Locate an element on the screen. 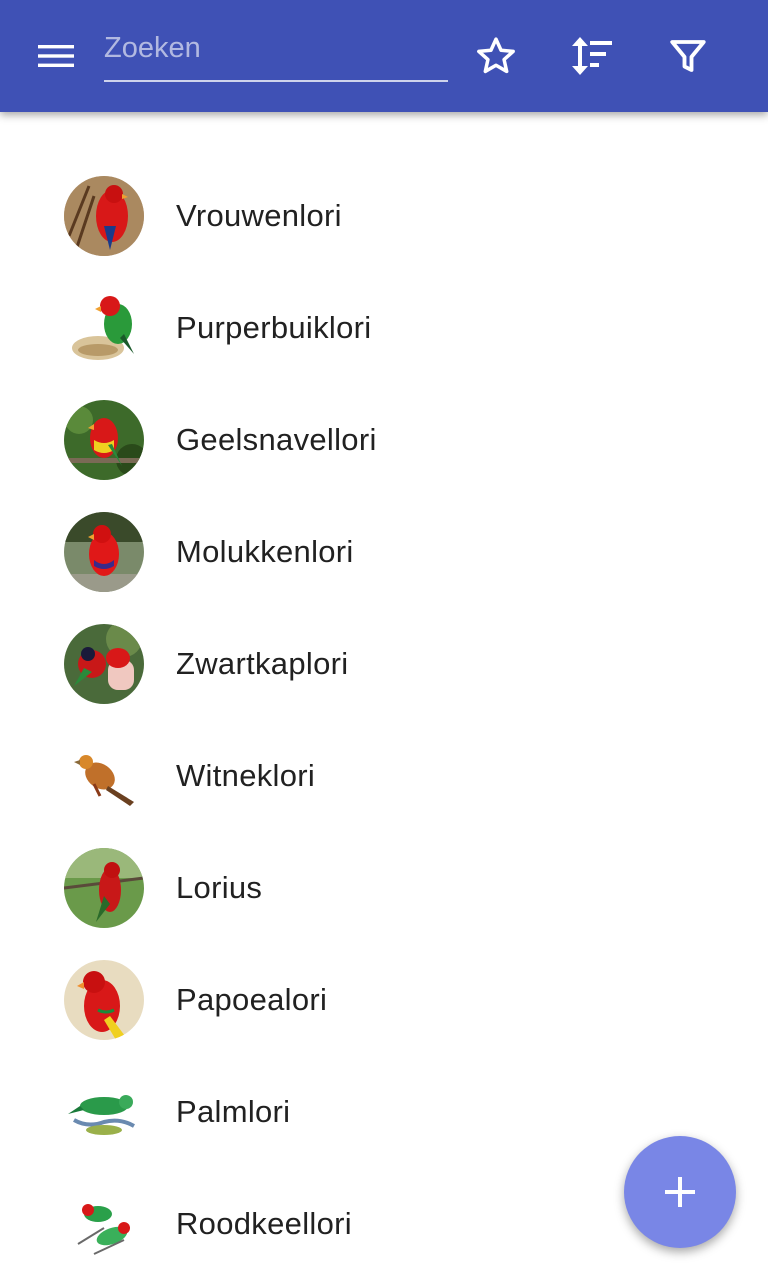 Image resolution: width=768 pixels, height=1280 pixels. item-label: Papoealori is located at coordinates (252, 999).